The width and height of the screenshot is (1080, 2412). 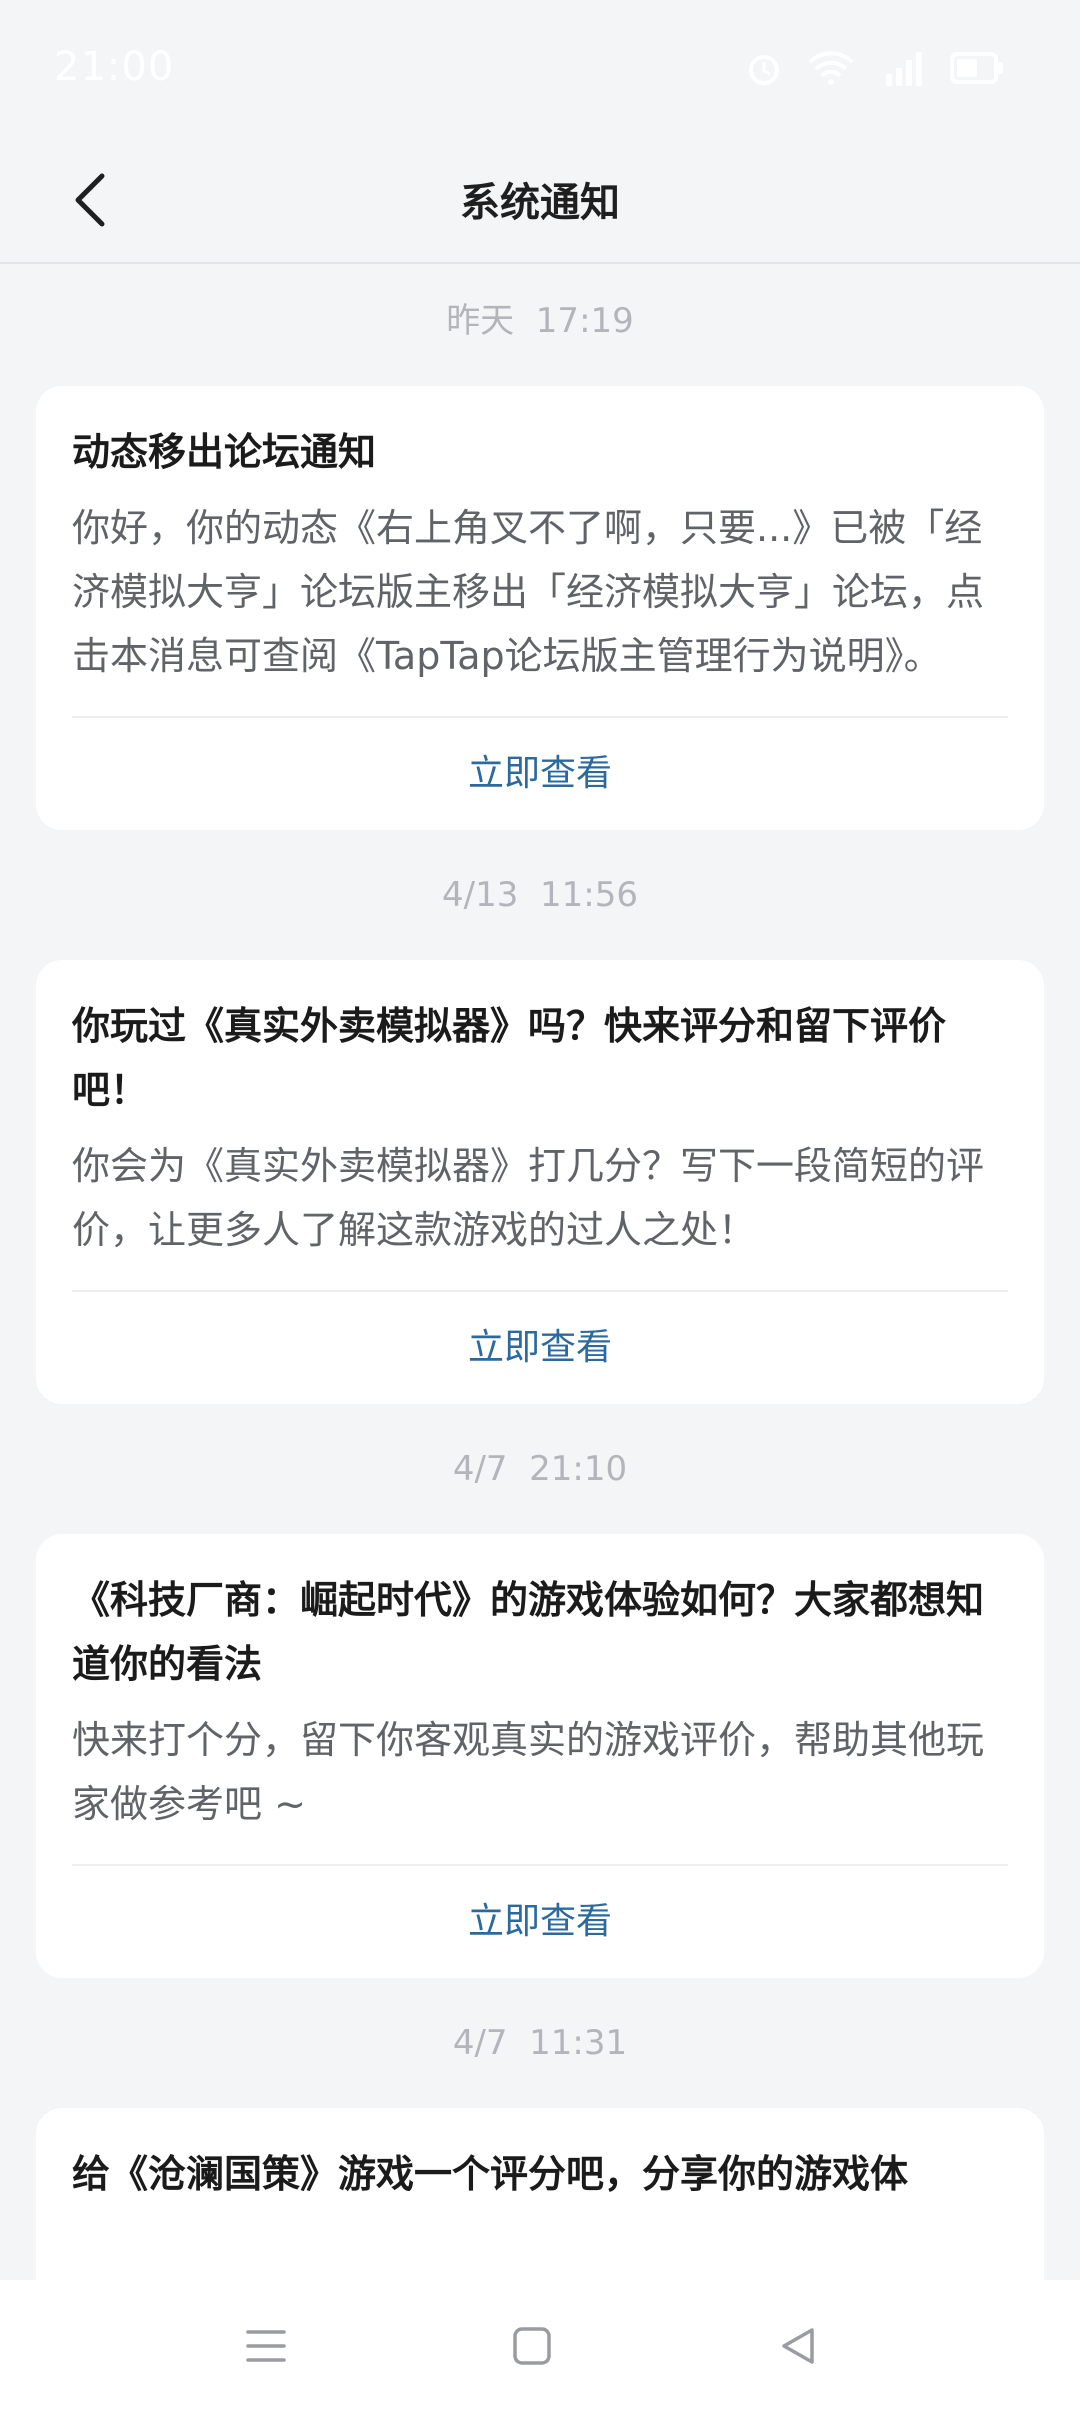 I want to click on notification-time: 4/7 21:10, so click(x=540, y=1469).